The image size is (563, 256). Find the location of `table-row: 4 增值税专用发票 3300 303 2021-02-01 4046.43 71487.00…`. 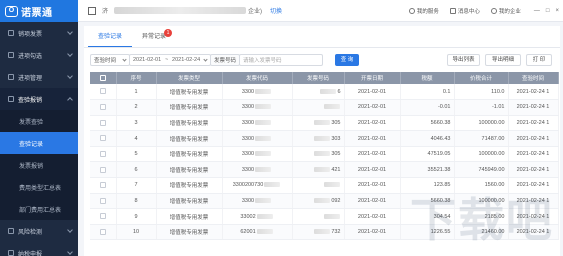

table-row: 4 增值税专用发票 3300 303 2021-02-01 4046.43 71487.00… is located at coordinates (324, 138).